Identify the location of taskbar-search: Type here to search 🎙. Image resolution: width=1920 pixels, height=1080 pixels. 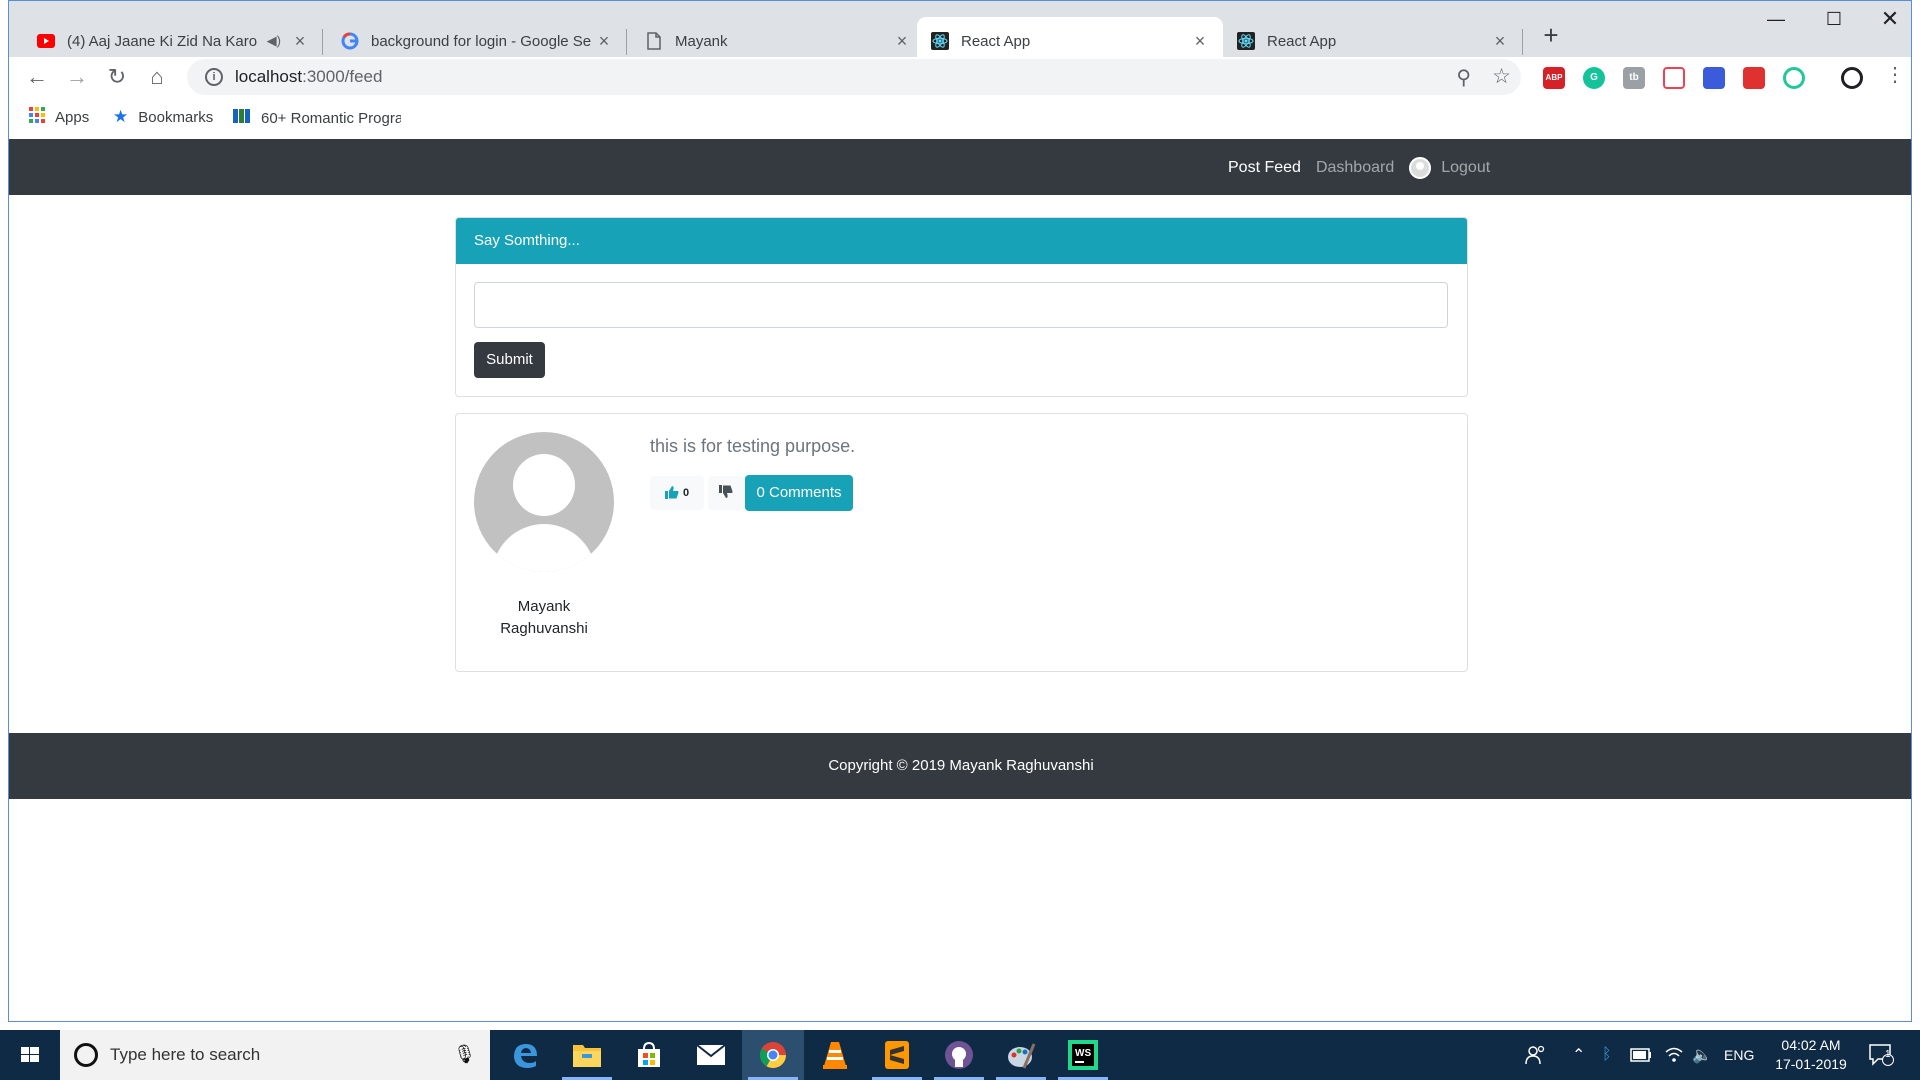
(275, 1055).